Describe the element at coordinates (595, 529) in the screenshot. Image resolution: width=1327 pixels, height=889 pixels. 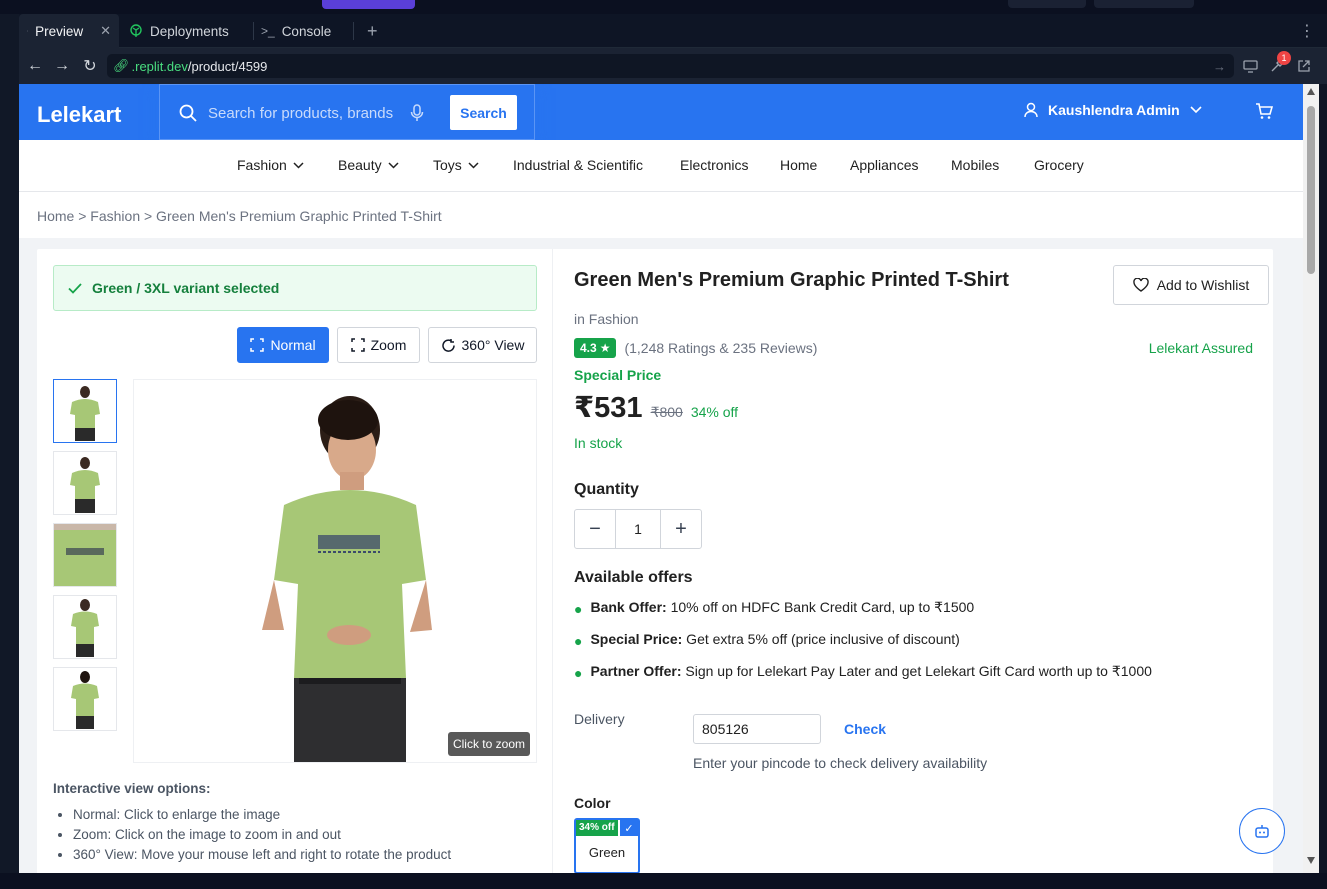
I see `decrease-quantity-button: −` at that location.